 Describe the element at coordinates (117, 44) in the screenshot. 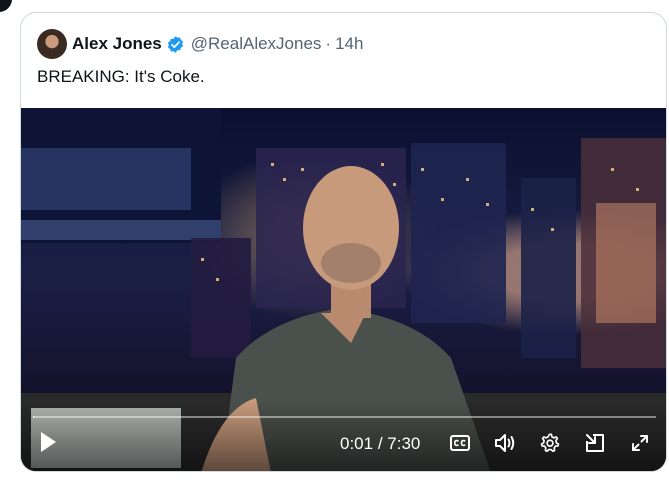

I see `author-name: Alex Jones` at that location.